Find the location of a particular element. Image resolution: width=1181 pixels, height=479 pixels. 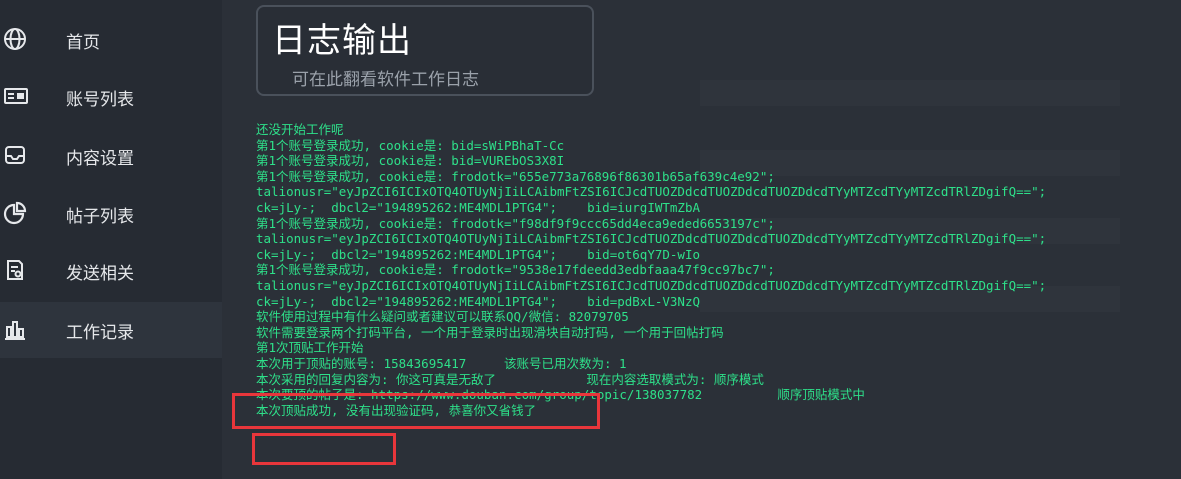

sidebar-item-label: 帖子列表 is located at coordinates (100, 217).